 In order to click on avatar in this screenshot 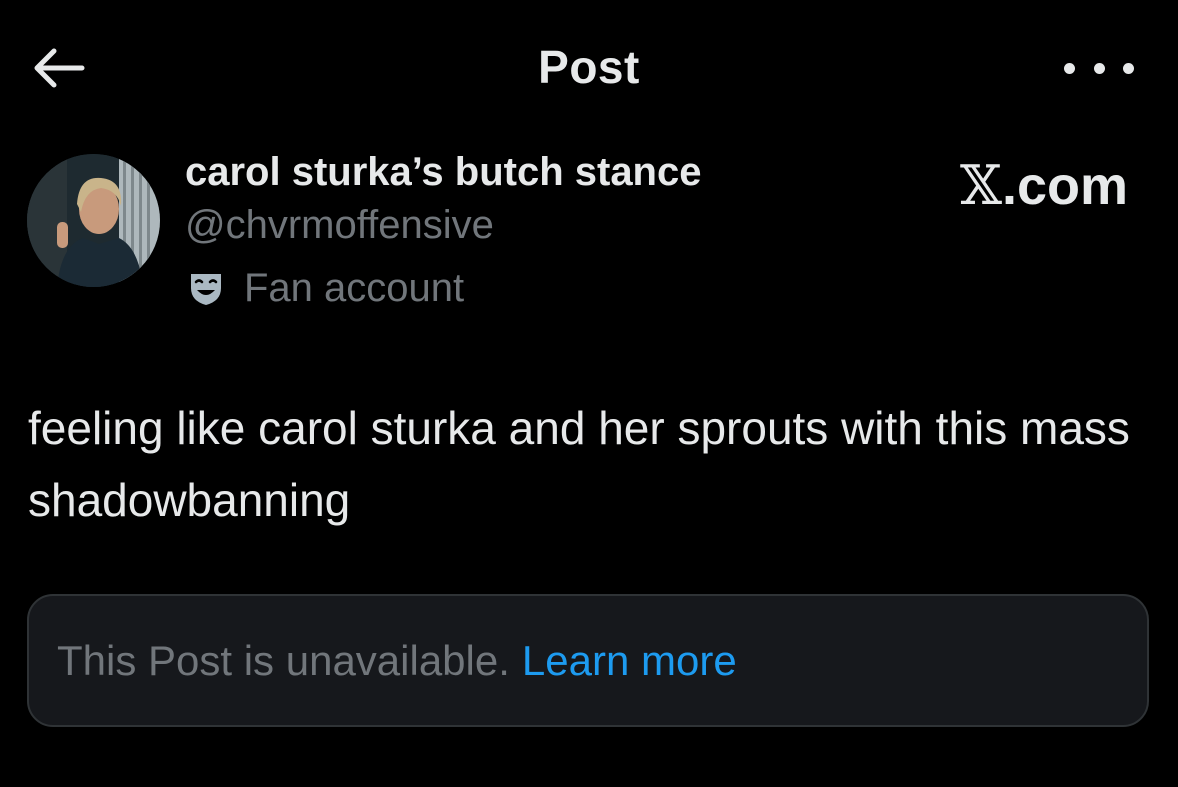, I will do `click(93, 220)`.